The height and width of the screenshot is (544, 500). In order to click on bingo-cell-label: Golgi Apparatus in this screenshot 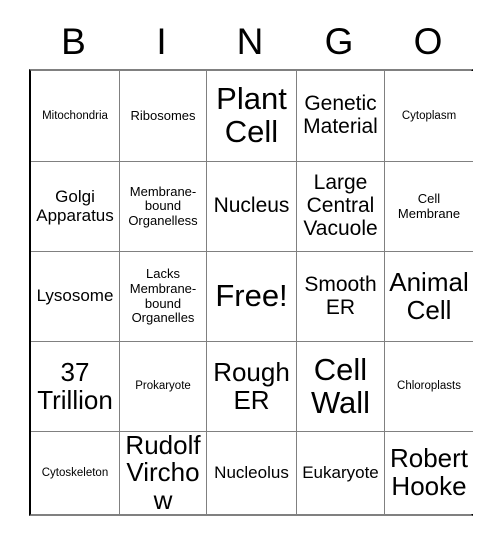, I will do `click(75, 205)`.